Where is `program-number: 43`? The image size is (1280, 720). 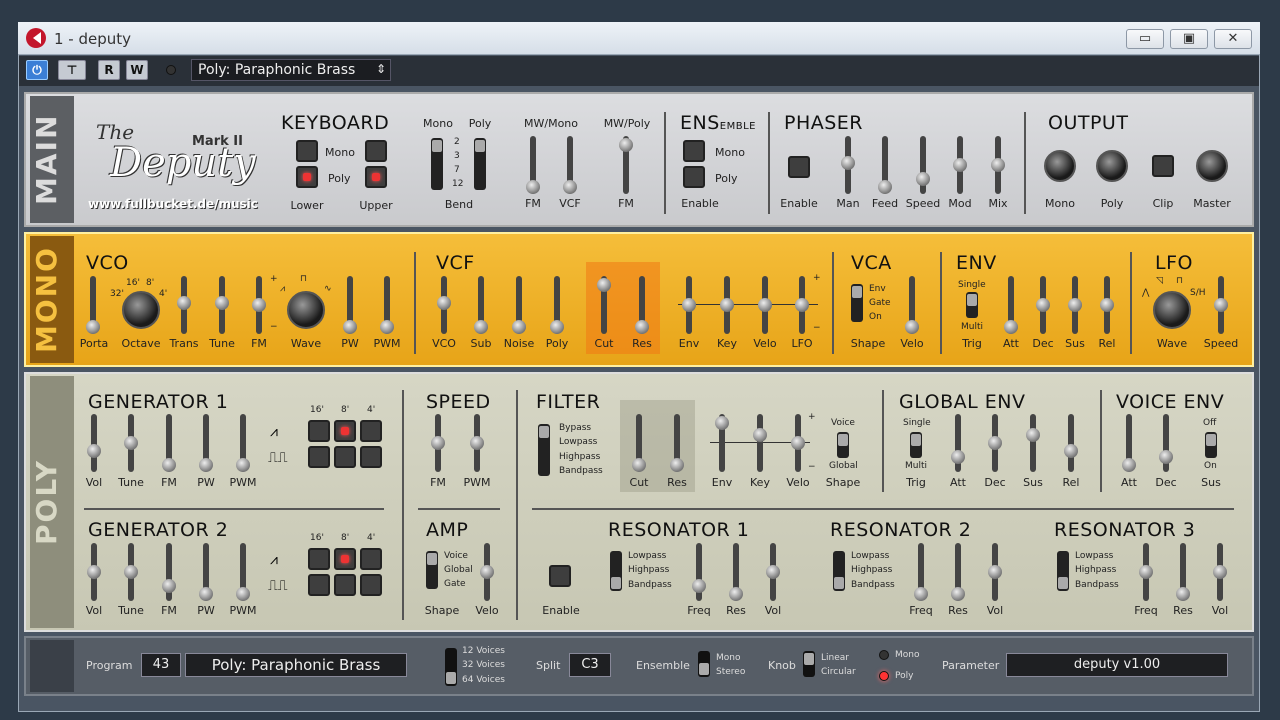
program-number: 43 is located at coordinates (161, 665).